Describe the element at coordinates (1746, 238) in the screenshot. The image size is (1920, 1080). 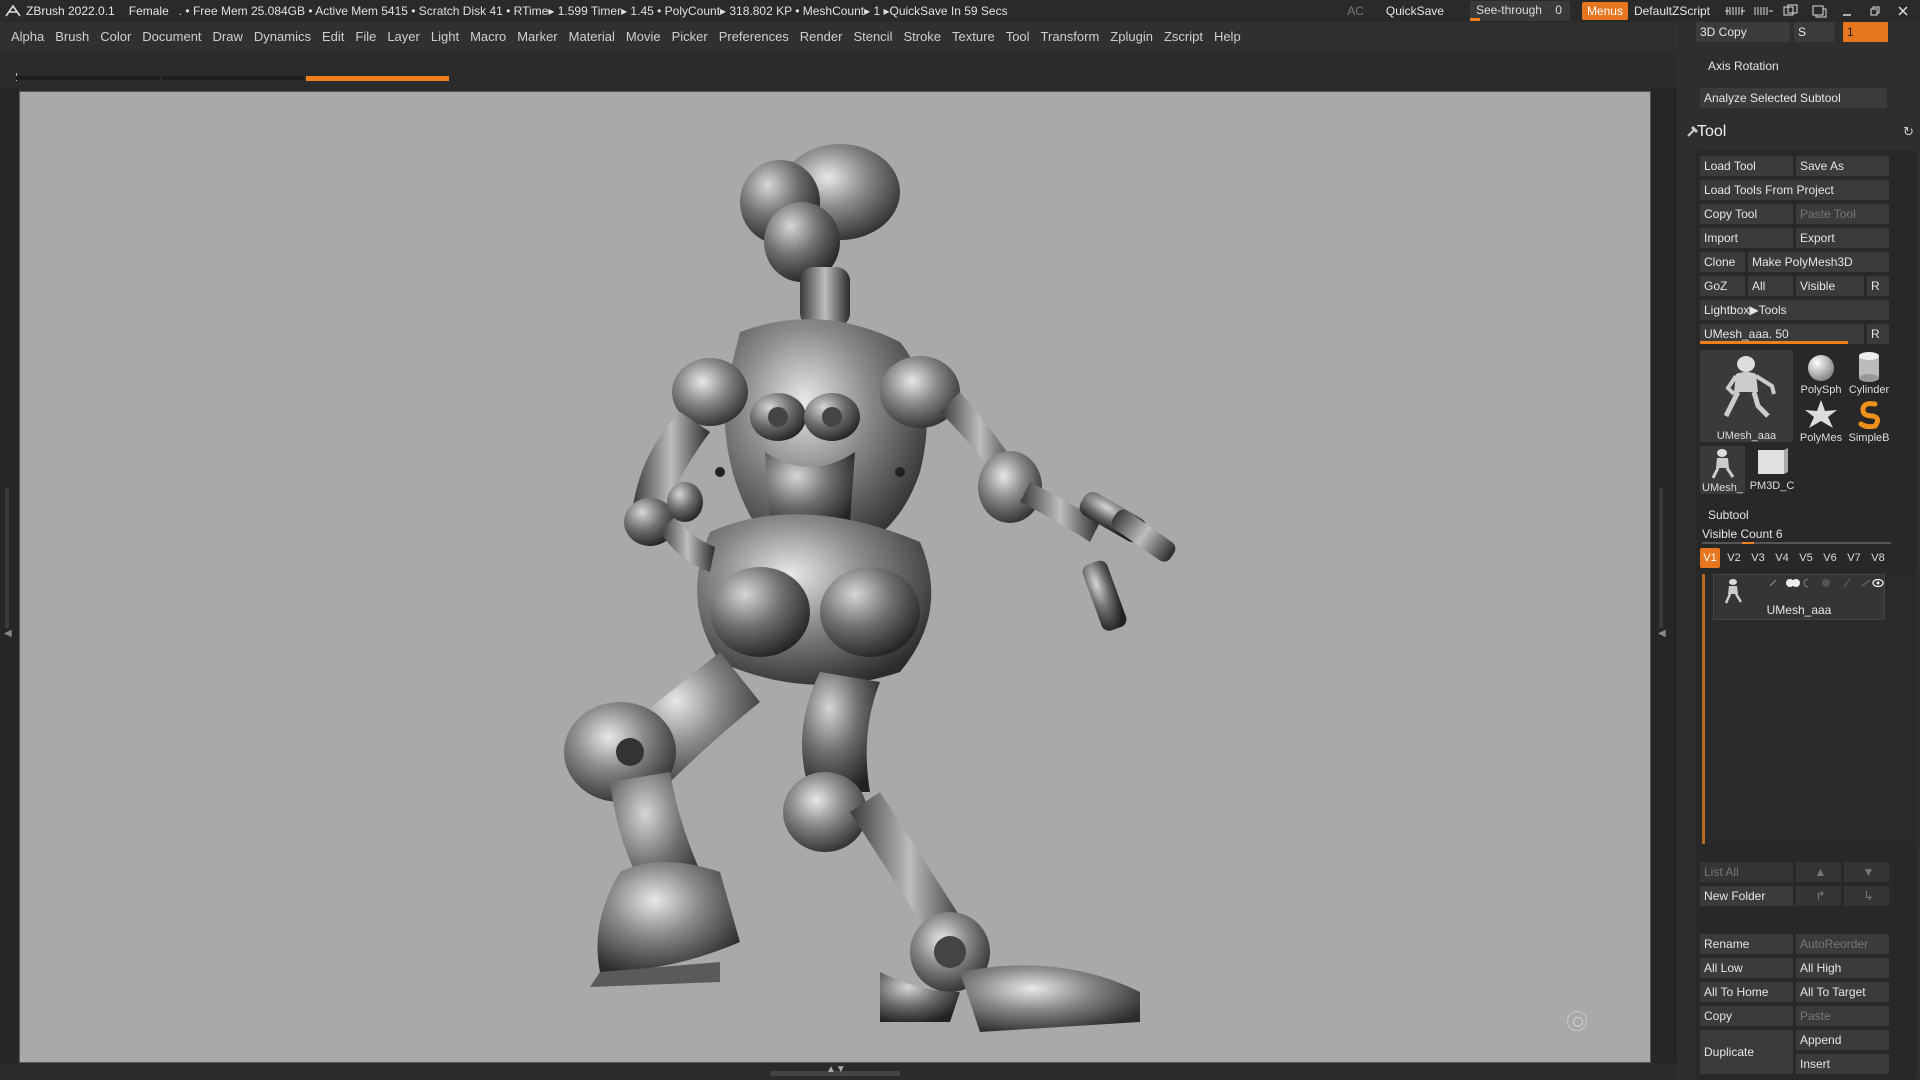
I see `import-button: Import` at that location.